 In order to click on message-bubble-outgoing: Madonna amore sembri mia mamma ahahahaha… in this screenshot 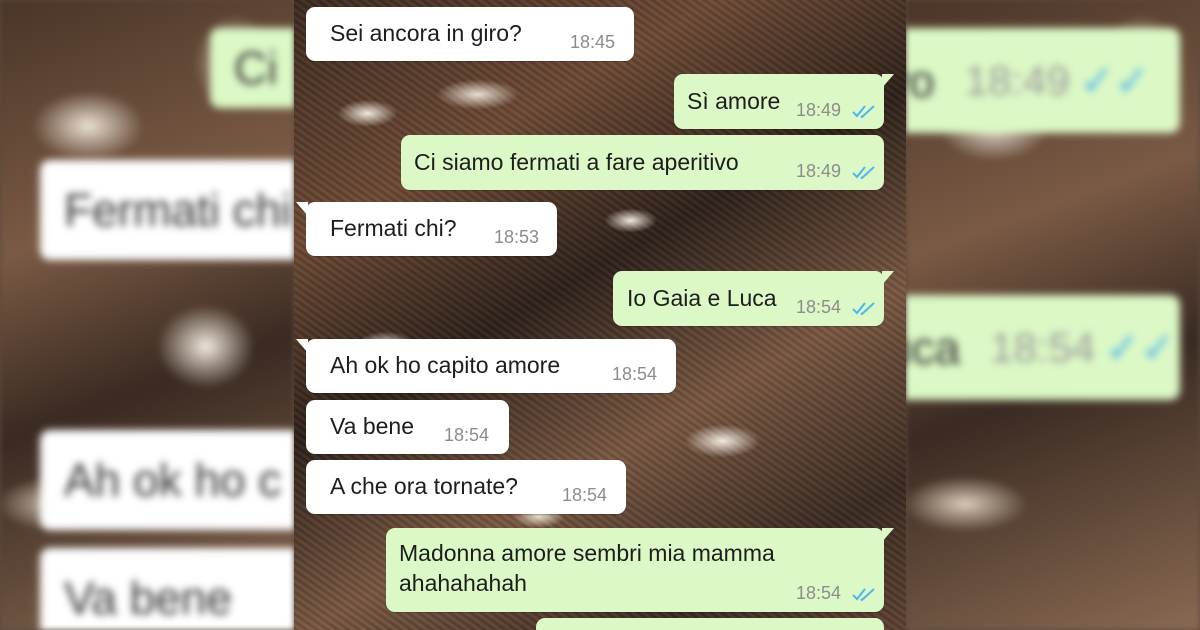, I will do `click(640, 570)`.